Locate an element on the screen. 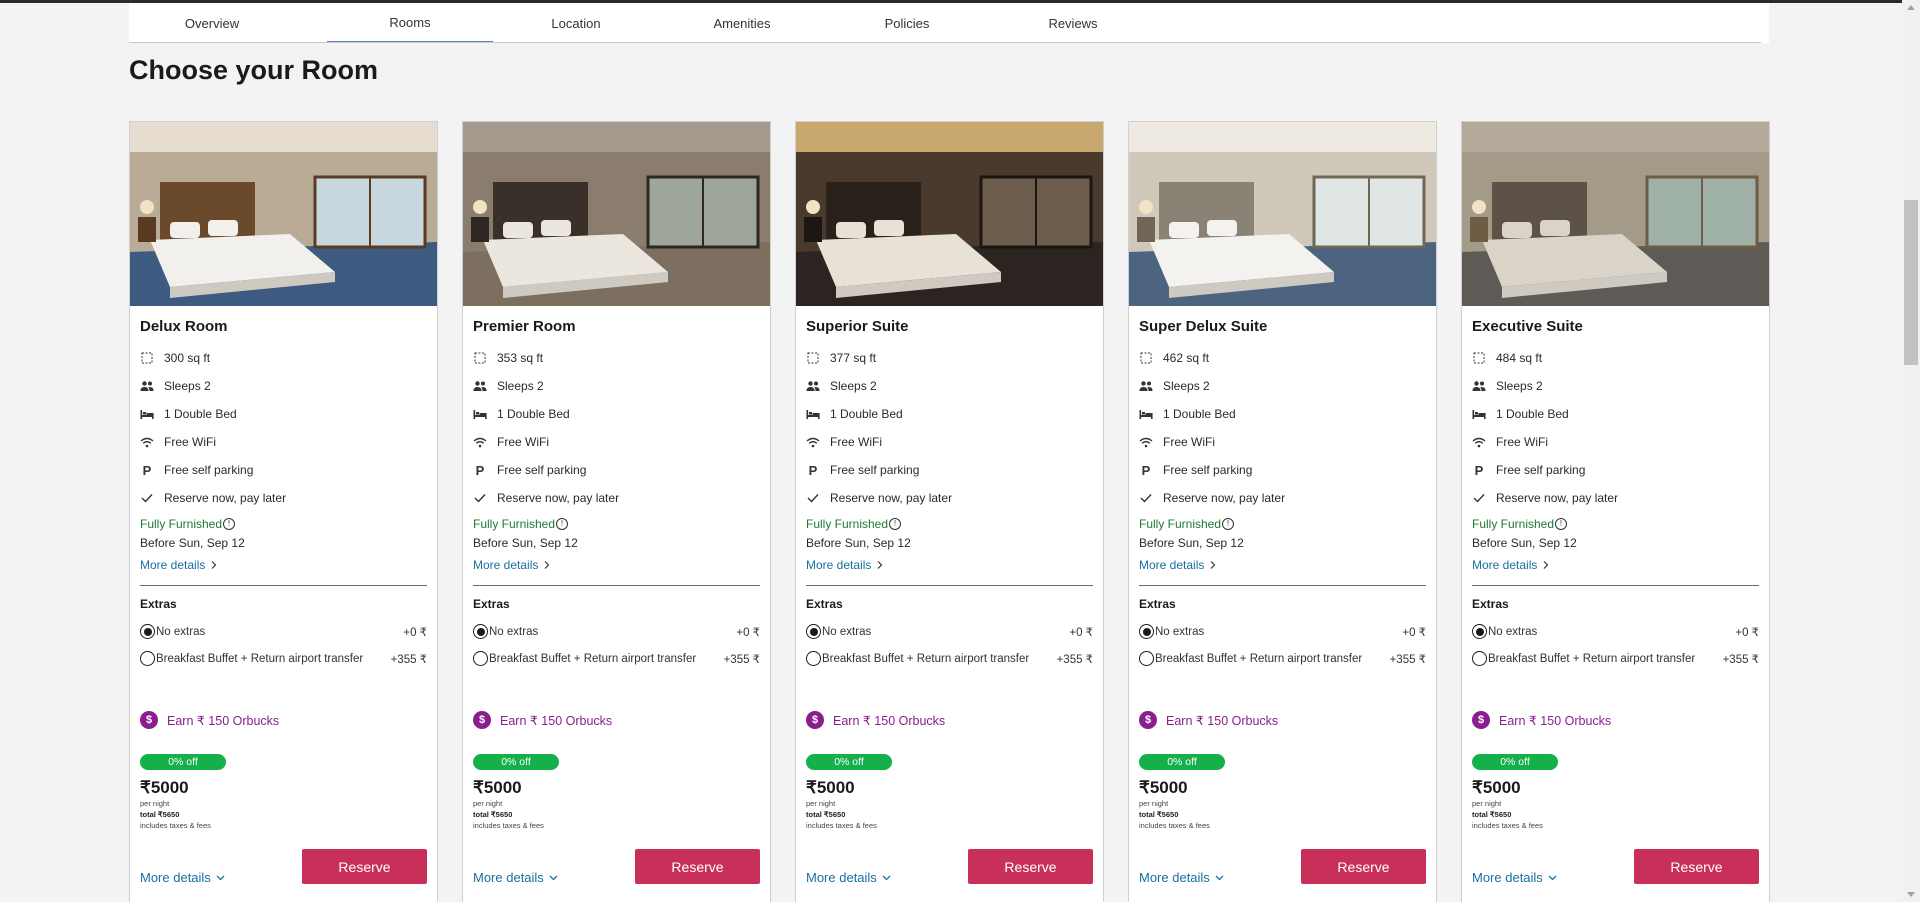 The width and height of the screenshot is (1920, 902). furnished-label: Fully Furnished is located at coordinates (514, 523).